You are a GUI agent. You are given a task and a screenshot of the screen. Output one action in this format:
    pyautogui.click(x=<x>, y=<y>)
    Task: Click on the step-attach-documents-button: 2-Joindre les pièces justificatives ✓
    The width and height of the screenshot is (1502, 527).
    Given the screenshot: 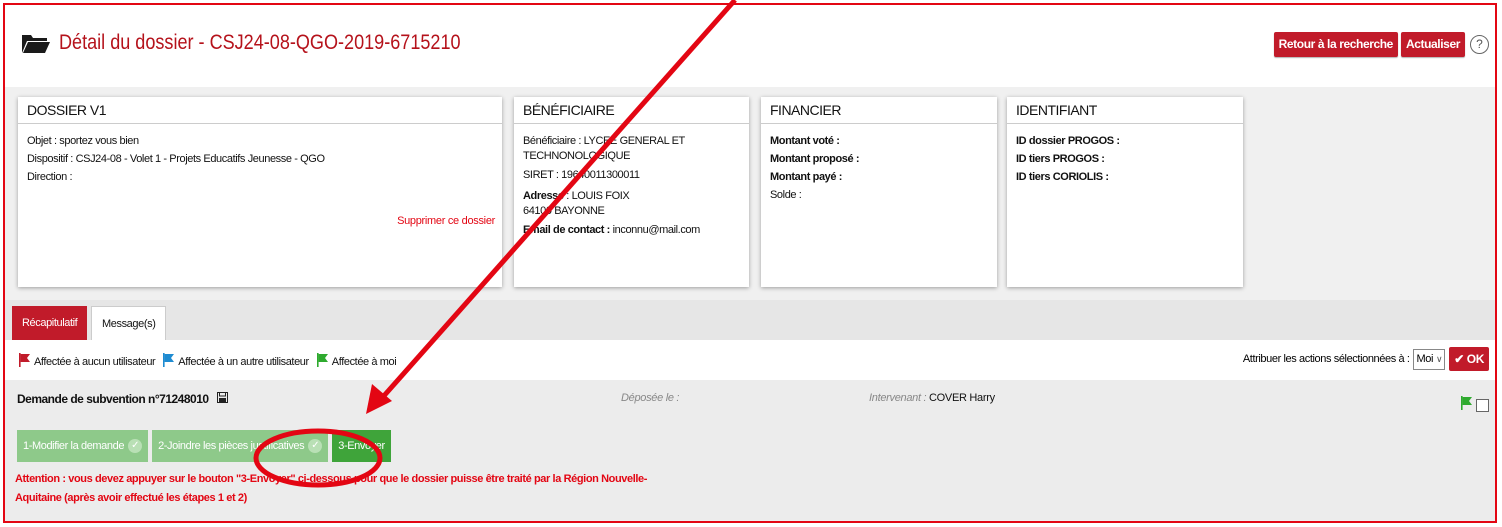 What is the action you would take?
    pyautogui.click(x=240, y=446)
    